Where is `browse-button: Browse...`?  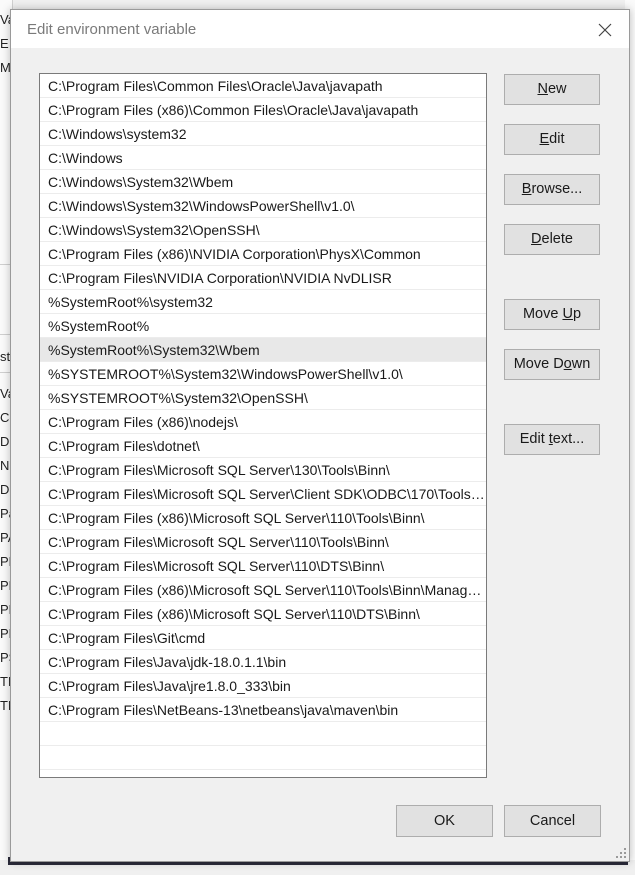
browse-button: Browse... is located at coordinates (552, 189).